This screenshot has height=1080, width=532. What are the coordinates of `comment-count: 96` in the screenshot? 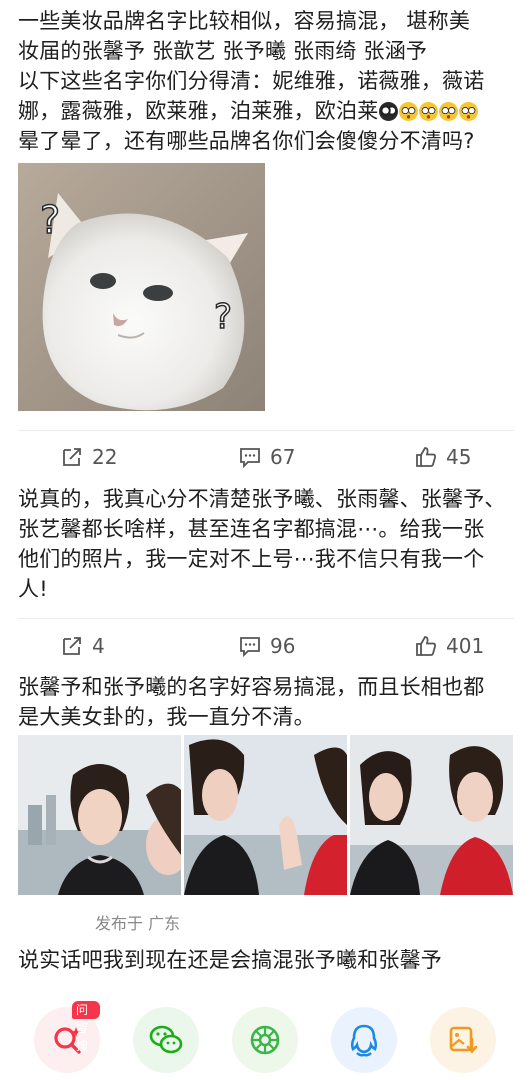 It's located at (283, 646).